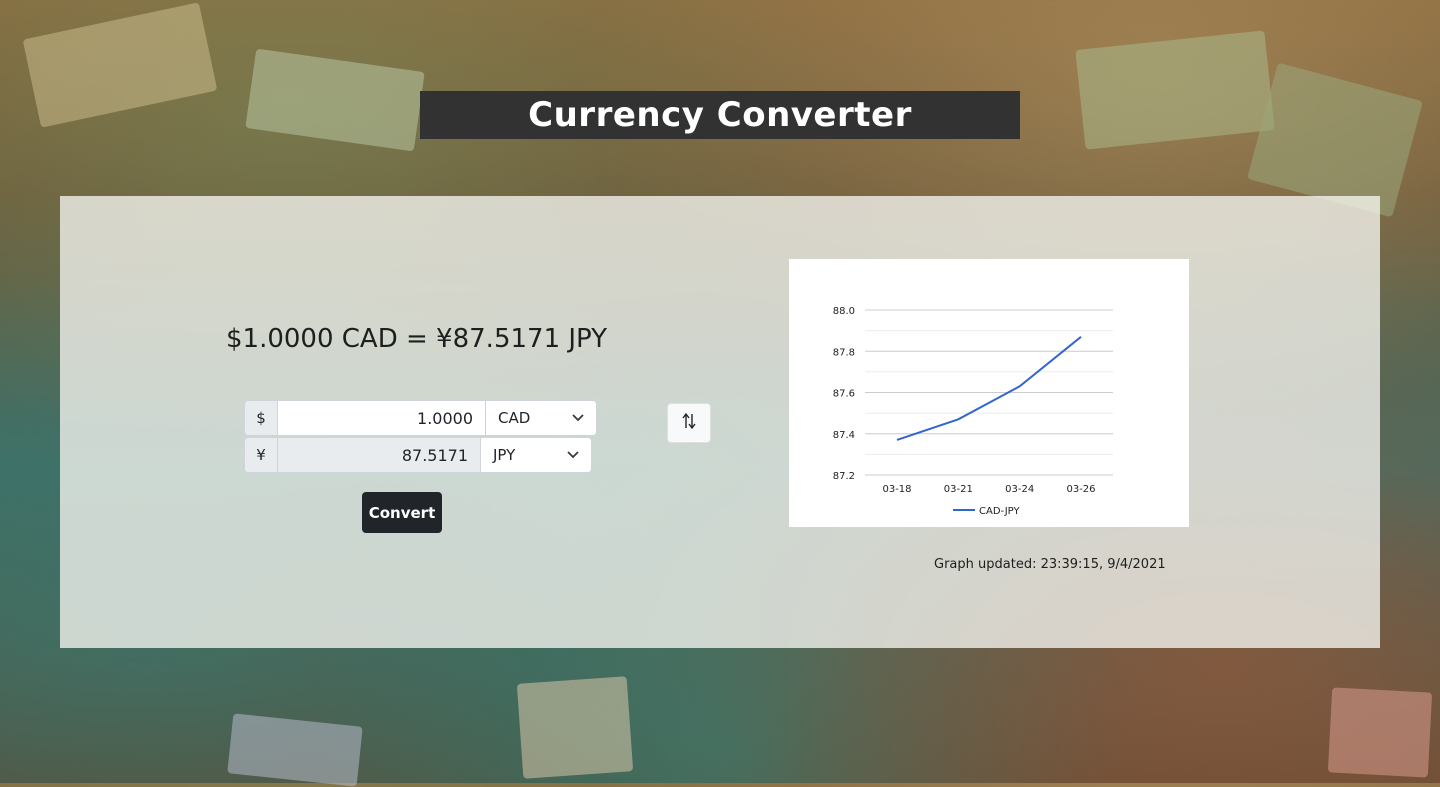 The image size is (1440, 787). What do you see at coordinates (504, 455) in the screenshot?
I see `to-currency-value: JPY` at bounding box center [504, 455].